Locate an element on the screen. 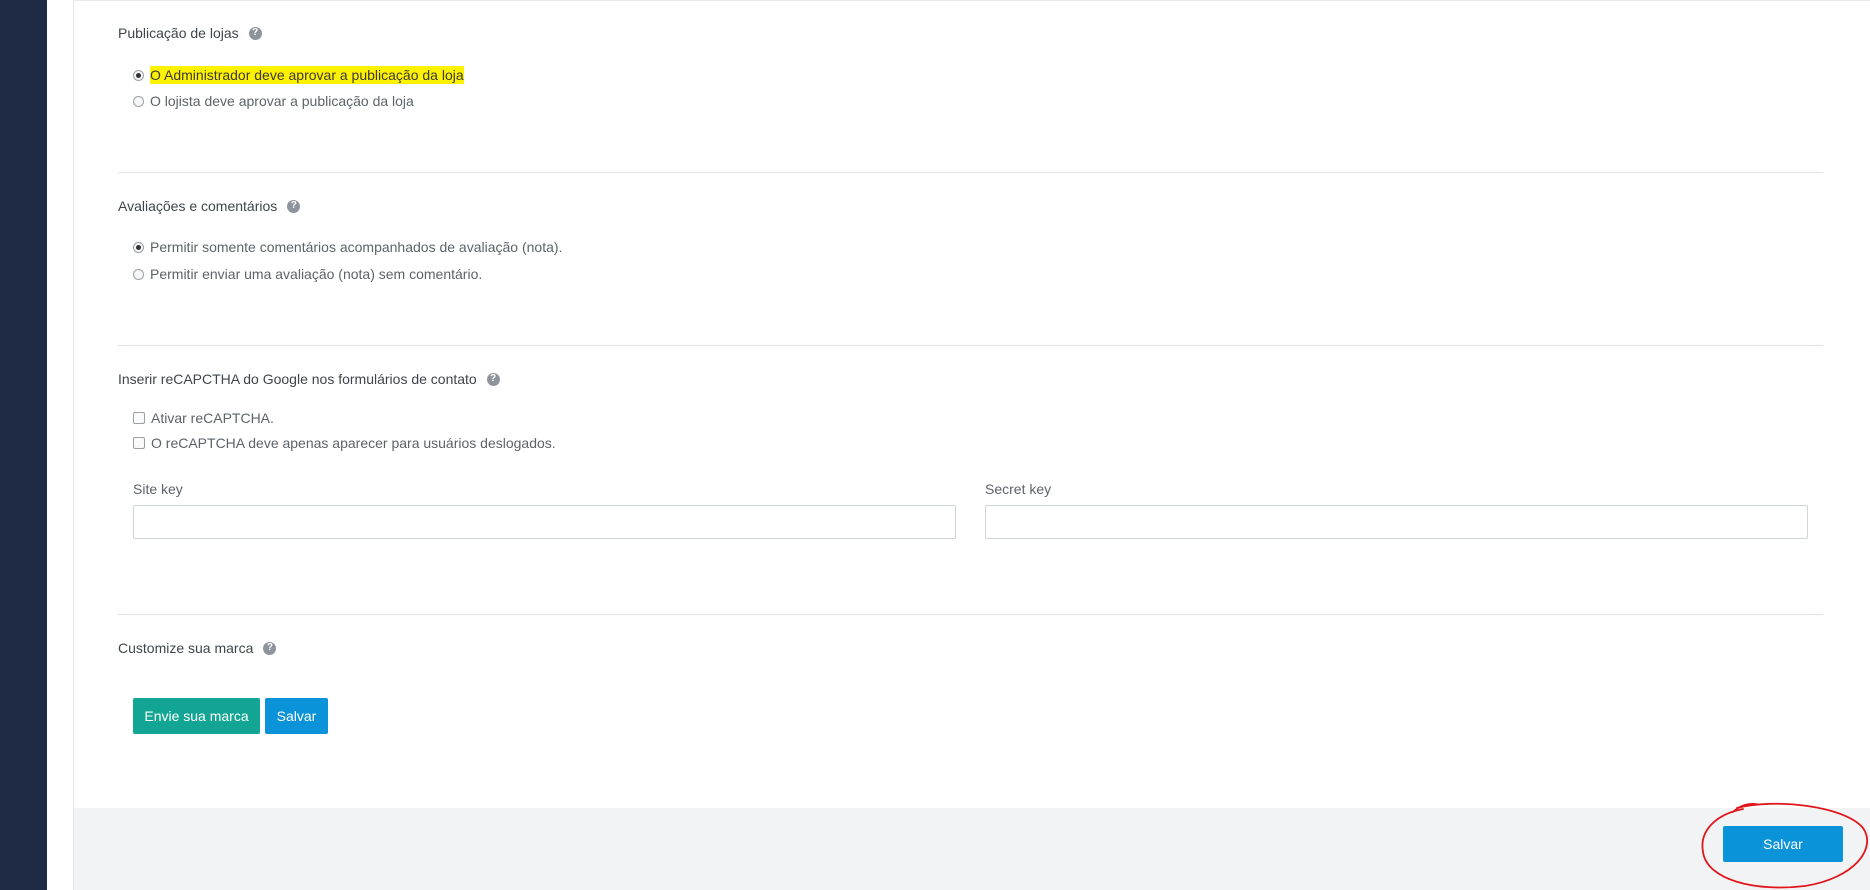 The height and width of the screenshot is (890, 1870). reviews-with-comment-radio is located at coordinates (138, 247).